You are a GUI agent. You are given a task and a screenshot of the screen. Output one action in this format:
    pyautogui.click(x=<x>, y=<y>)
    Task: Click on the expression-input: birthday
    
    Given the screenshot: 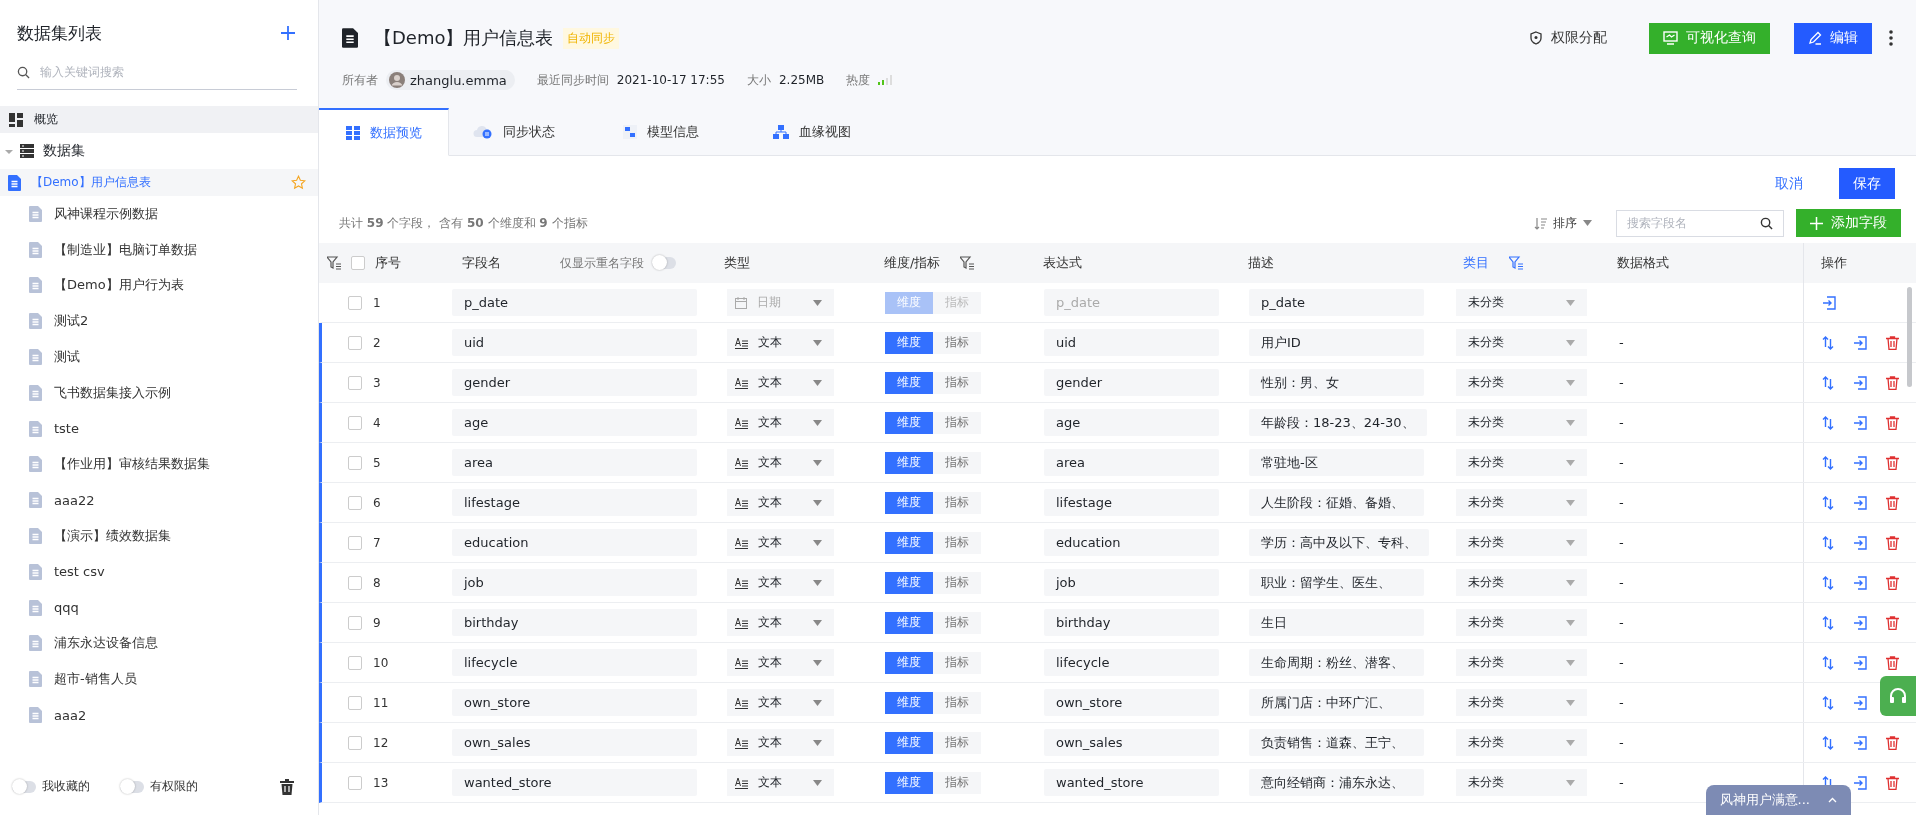 What is the action you would take?
    pyautogui.click(x=1131, y=622)
    